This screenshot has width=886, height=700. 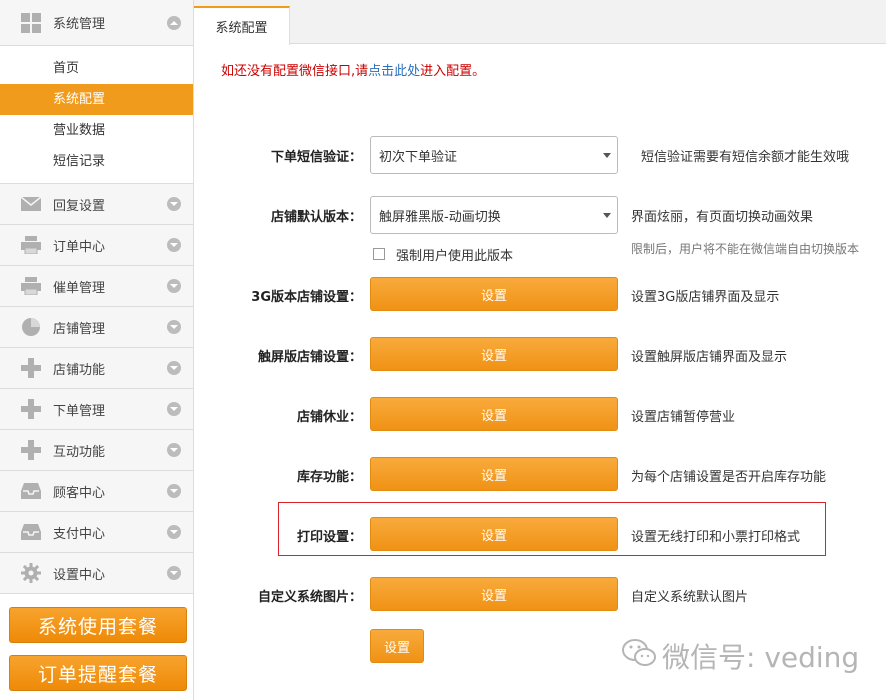 I want to click on 3g-store-settings-button: 设置, so click(x=494, y=294).